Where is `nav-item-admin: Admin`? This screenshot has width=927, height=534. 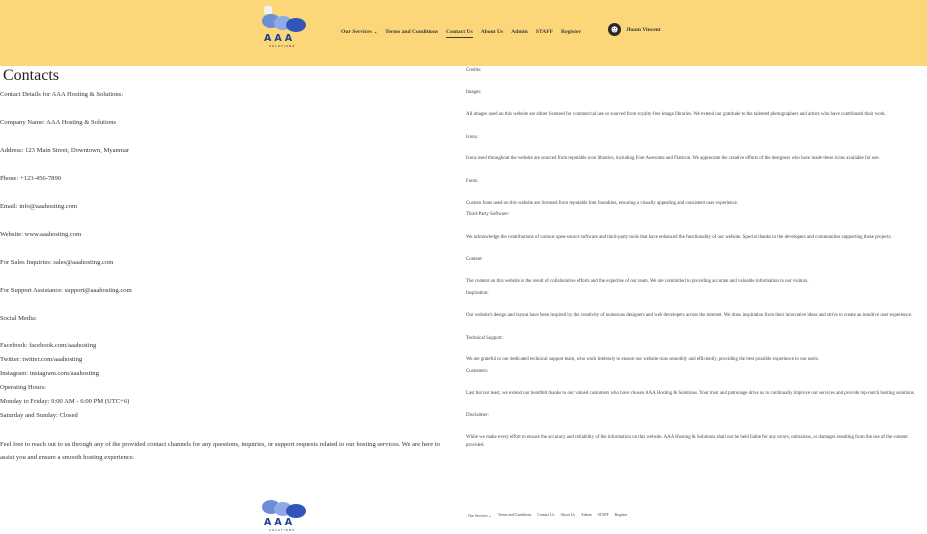
nav-item-admin: Admin is located at coordinates (519, 32).